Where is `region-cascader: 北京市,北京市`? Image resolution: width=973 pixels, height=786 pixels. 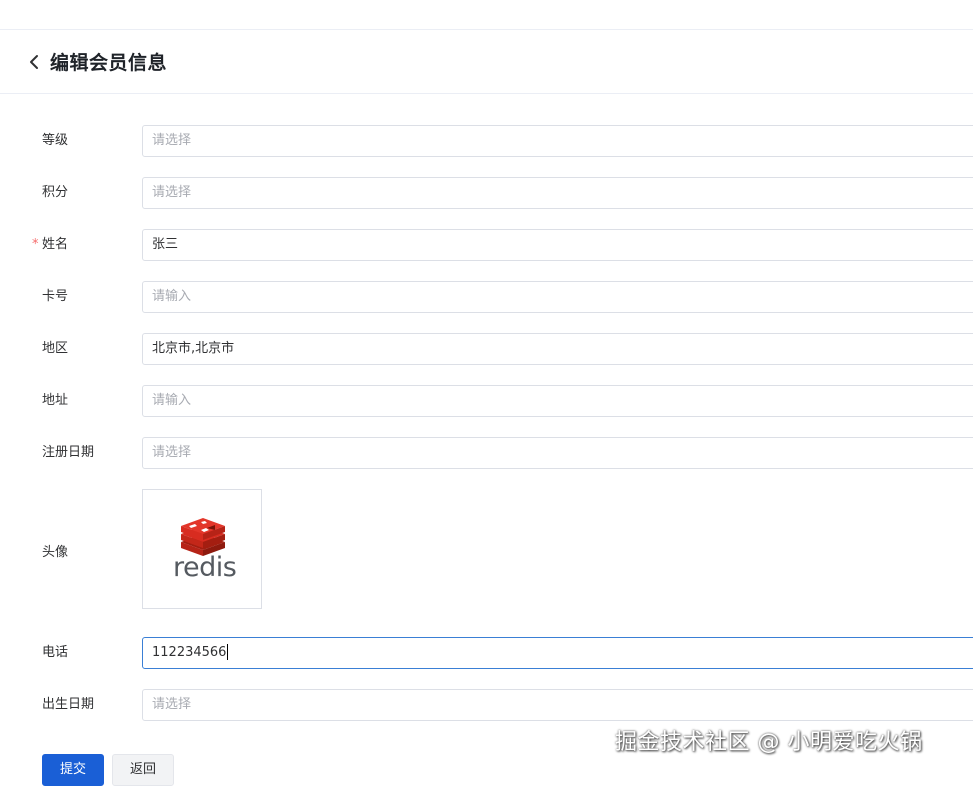 region-cascader: 北京市,北京市 is located at coordinates (557, 349).